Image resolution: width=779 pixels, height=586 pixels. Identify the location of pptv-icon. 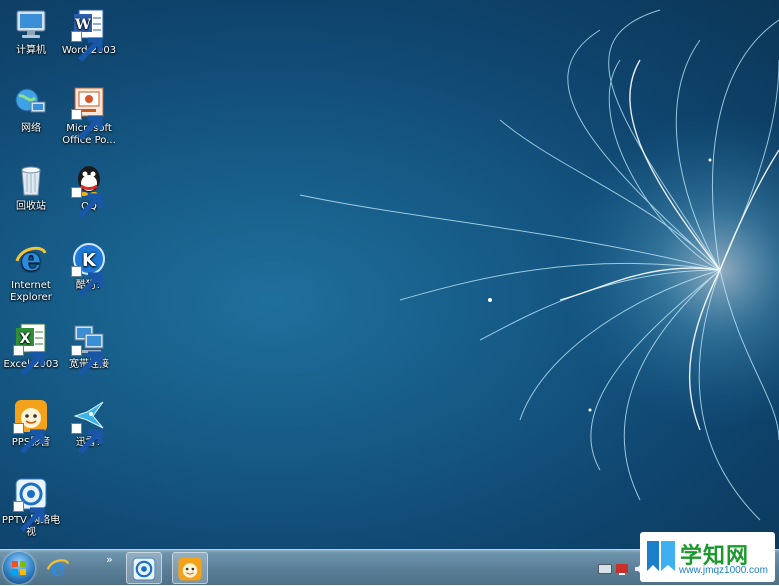
(144, 569).